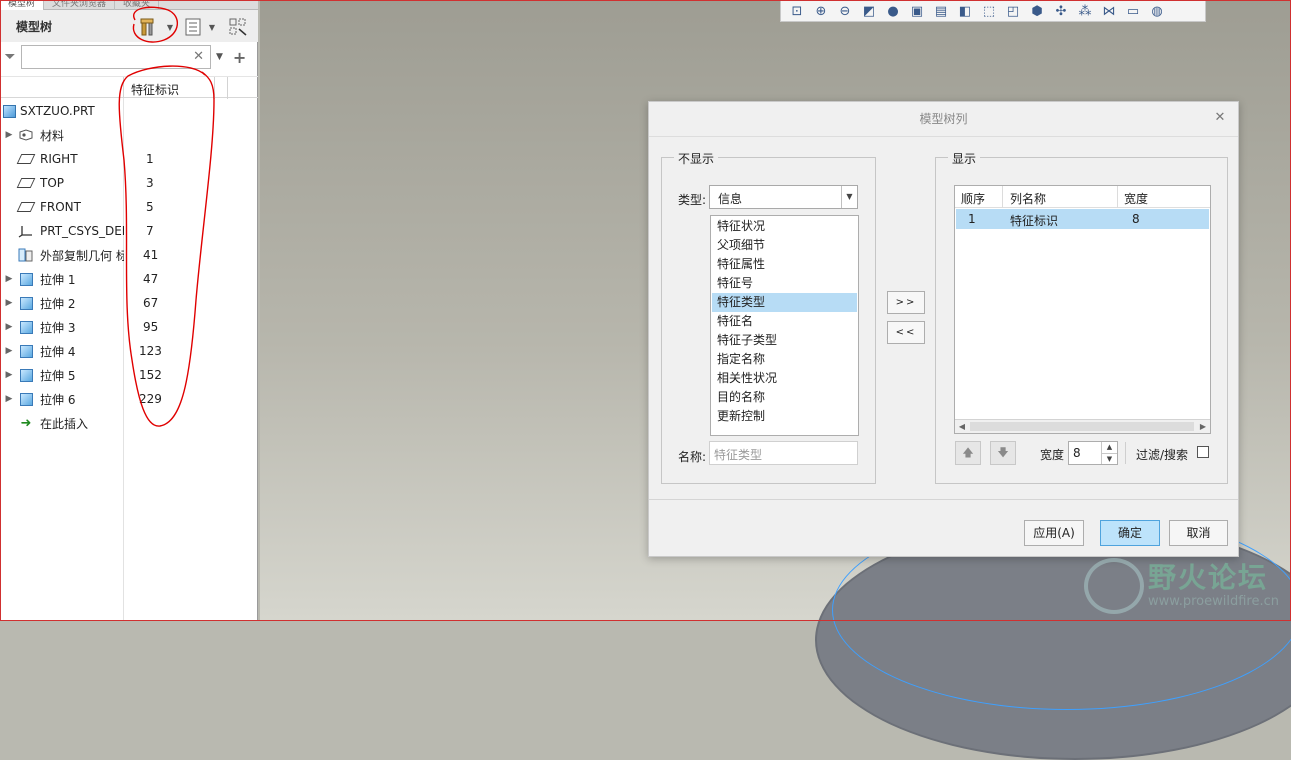 This screenshot has height=760, width=1291. I want to click on tree-row: ▶ 拉伸 4 123, so click(129, 351).